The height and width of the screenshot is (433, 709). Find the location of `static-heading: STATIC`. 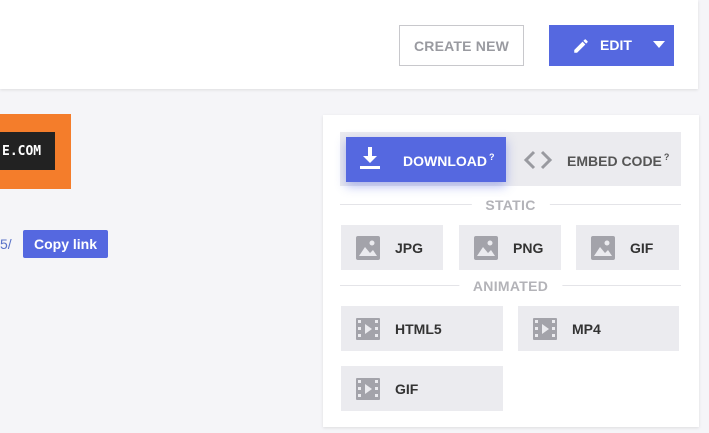

static-heading: STATIC is located at coordinates (510, 205).